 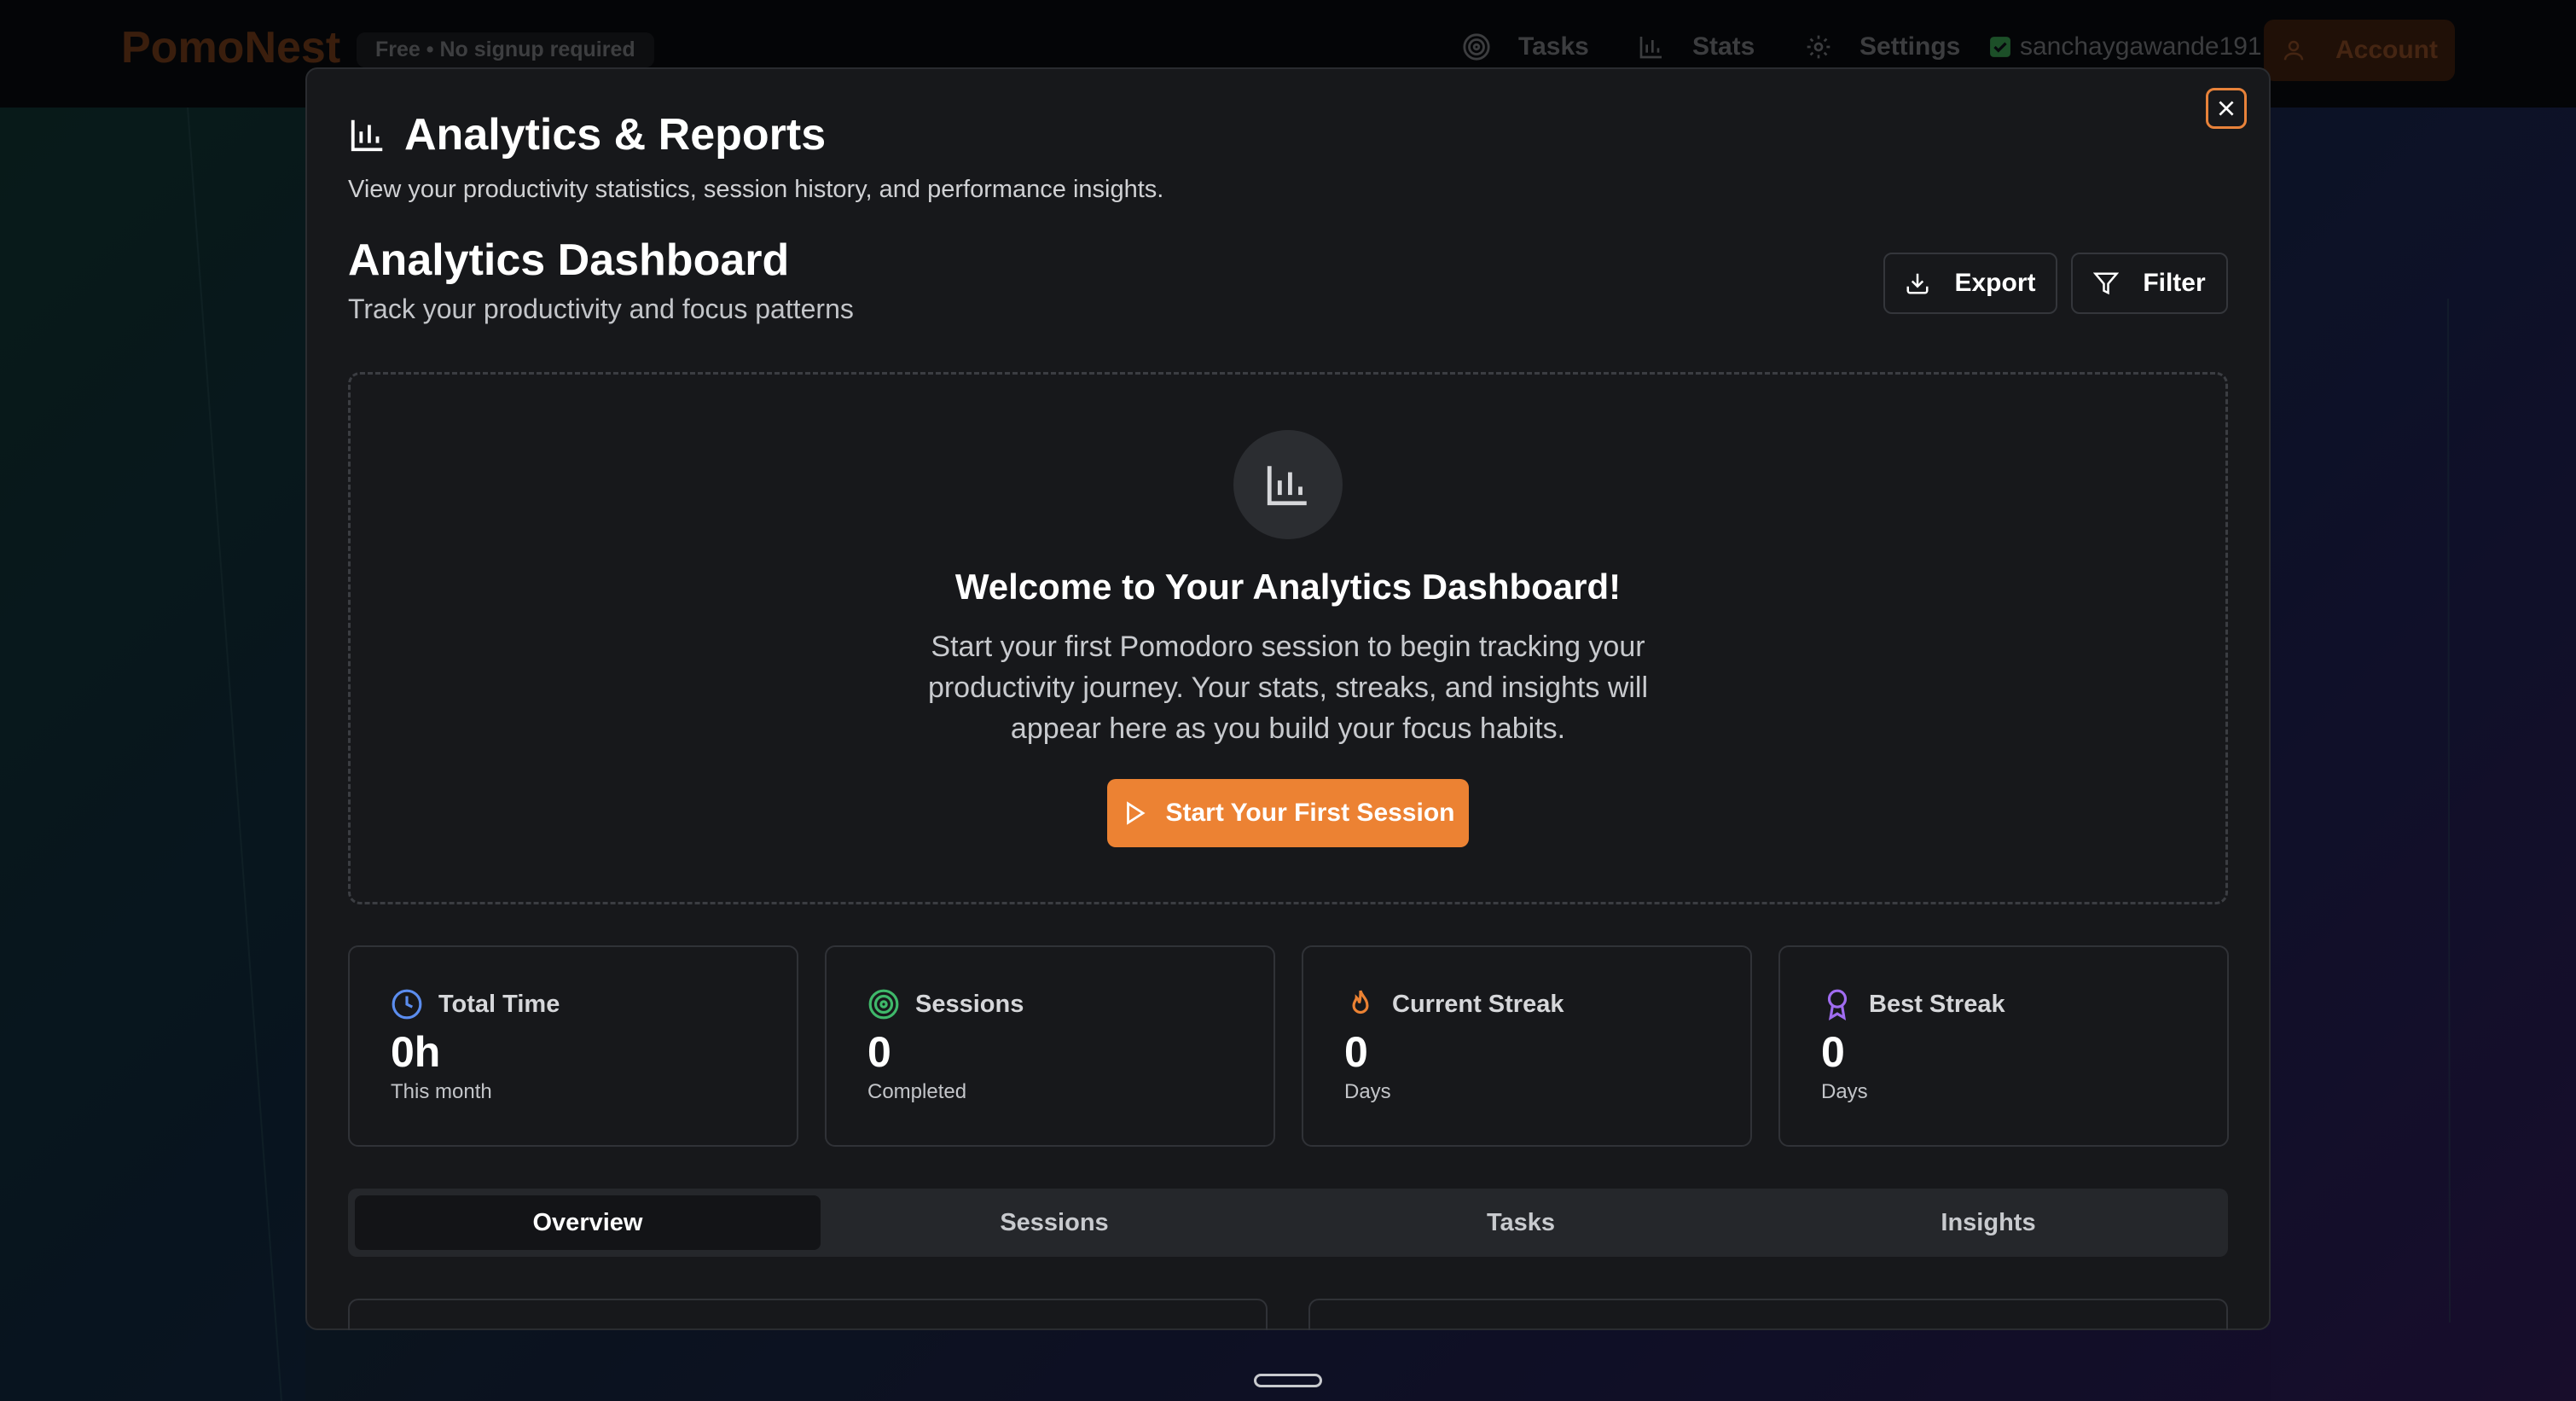 What do you see at coordinates (407, 1004) in the screenshot?
I see `clock-icon` at bounding box center [407, 1004].